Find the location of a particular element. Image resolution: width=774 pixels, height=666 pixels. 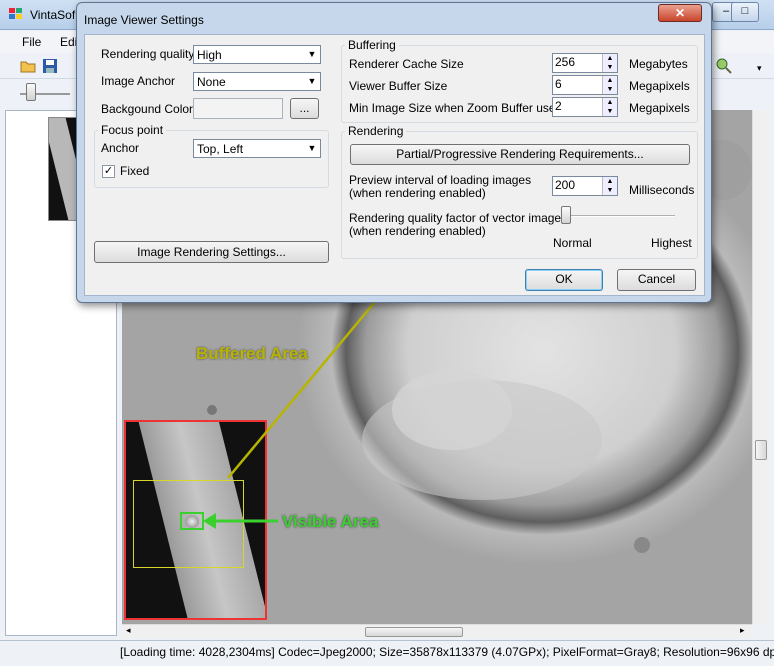

vector-quality-min-label: Normal is located at coordinates (572, 243).